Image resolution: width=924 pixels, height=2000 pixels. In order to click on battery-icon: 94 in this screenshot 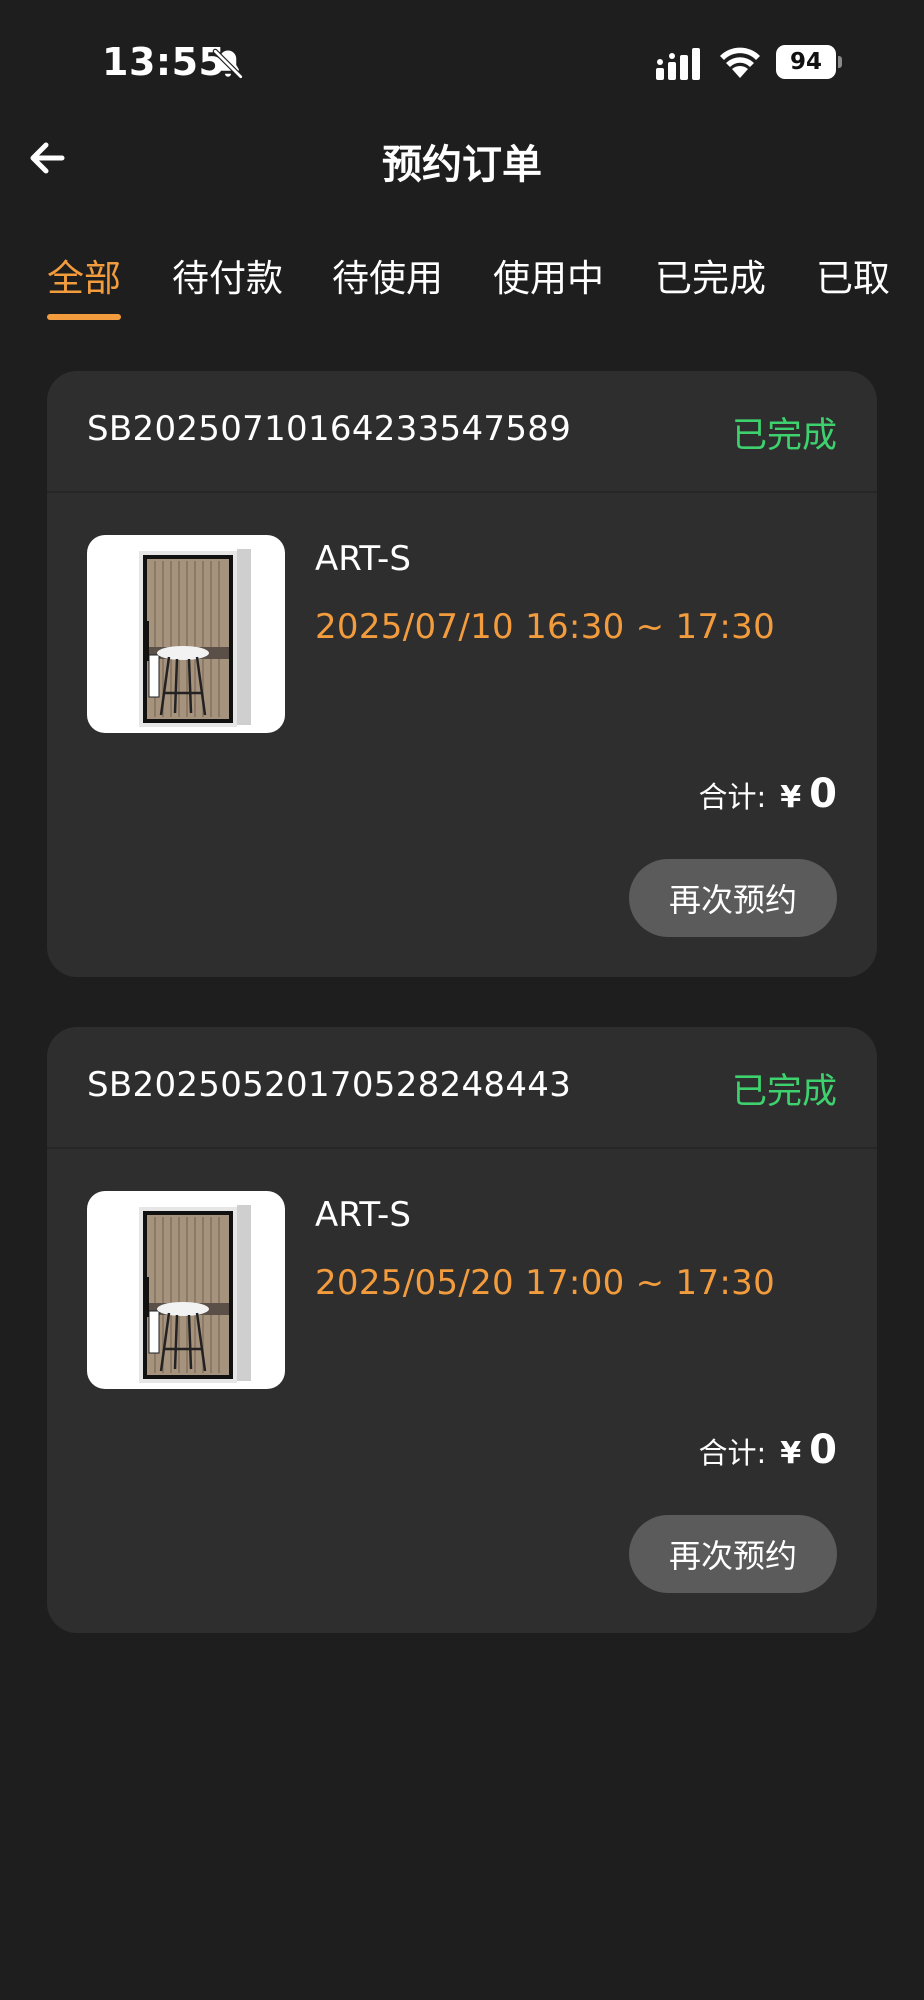, I will do `click(809, 62)`.